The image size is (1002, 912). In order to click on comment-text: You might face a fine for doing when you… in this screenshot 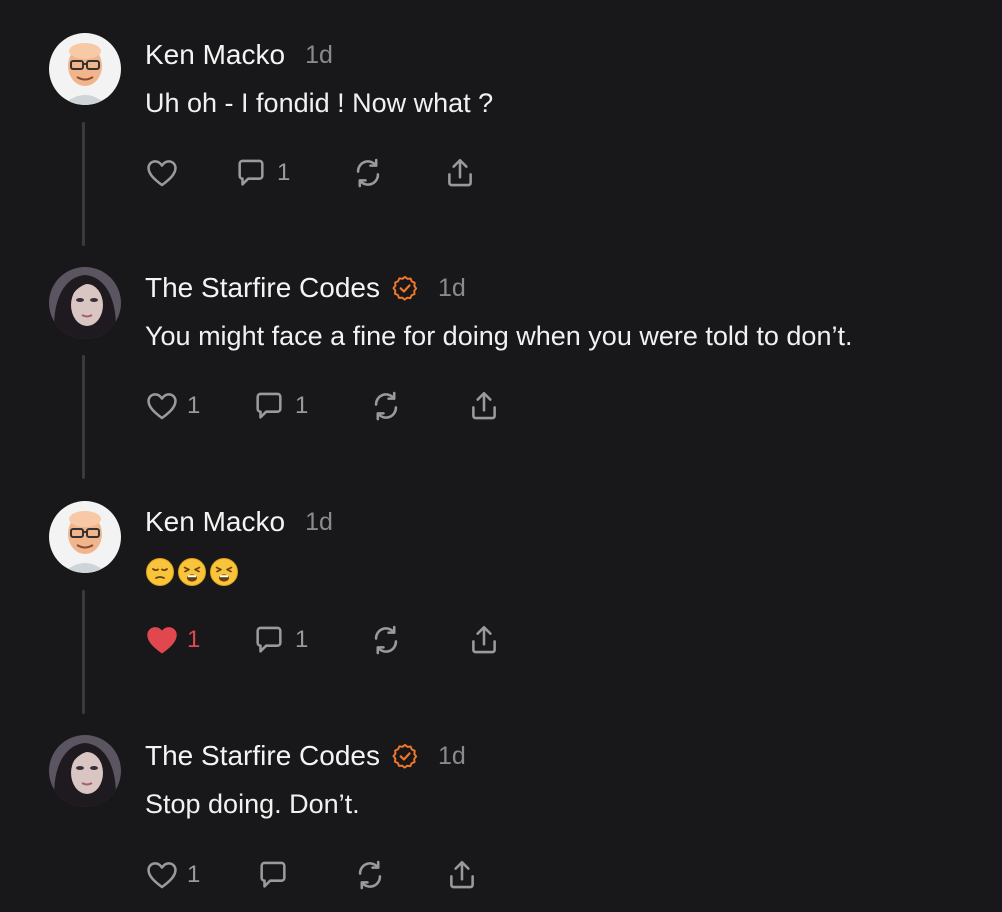, I will do `click(499, 336)`.